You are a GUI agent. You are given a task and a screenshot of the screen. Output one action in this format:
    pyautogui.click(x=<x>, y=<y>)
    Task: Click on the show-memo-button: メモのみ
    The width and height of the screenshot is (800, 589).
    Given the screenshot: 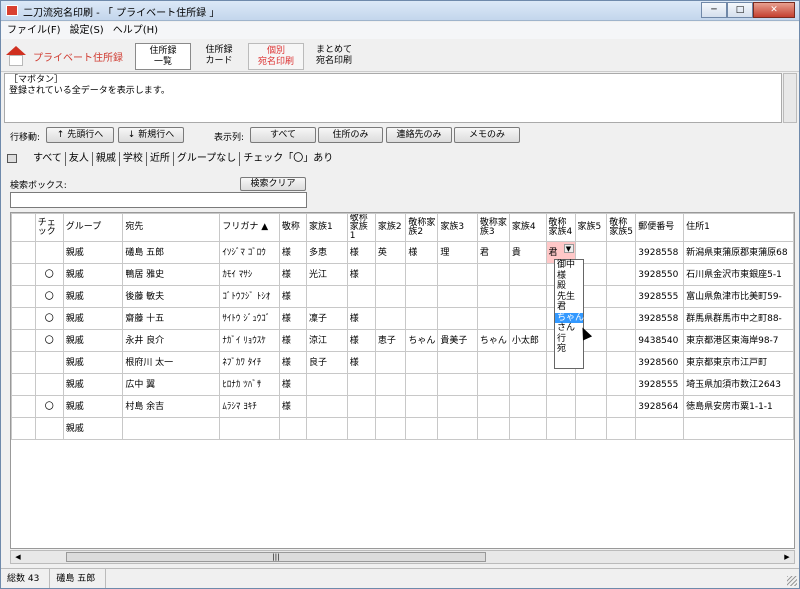 What is the action you would take?
    pyautogui.click(x=487, y=135)
    